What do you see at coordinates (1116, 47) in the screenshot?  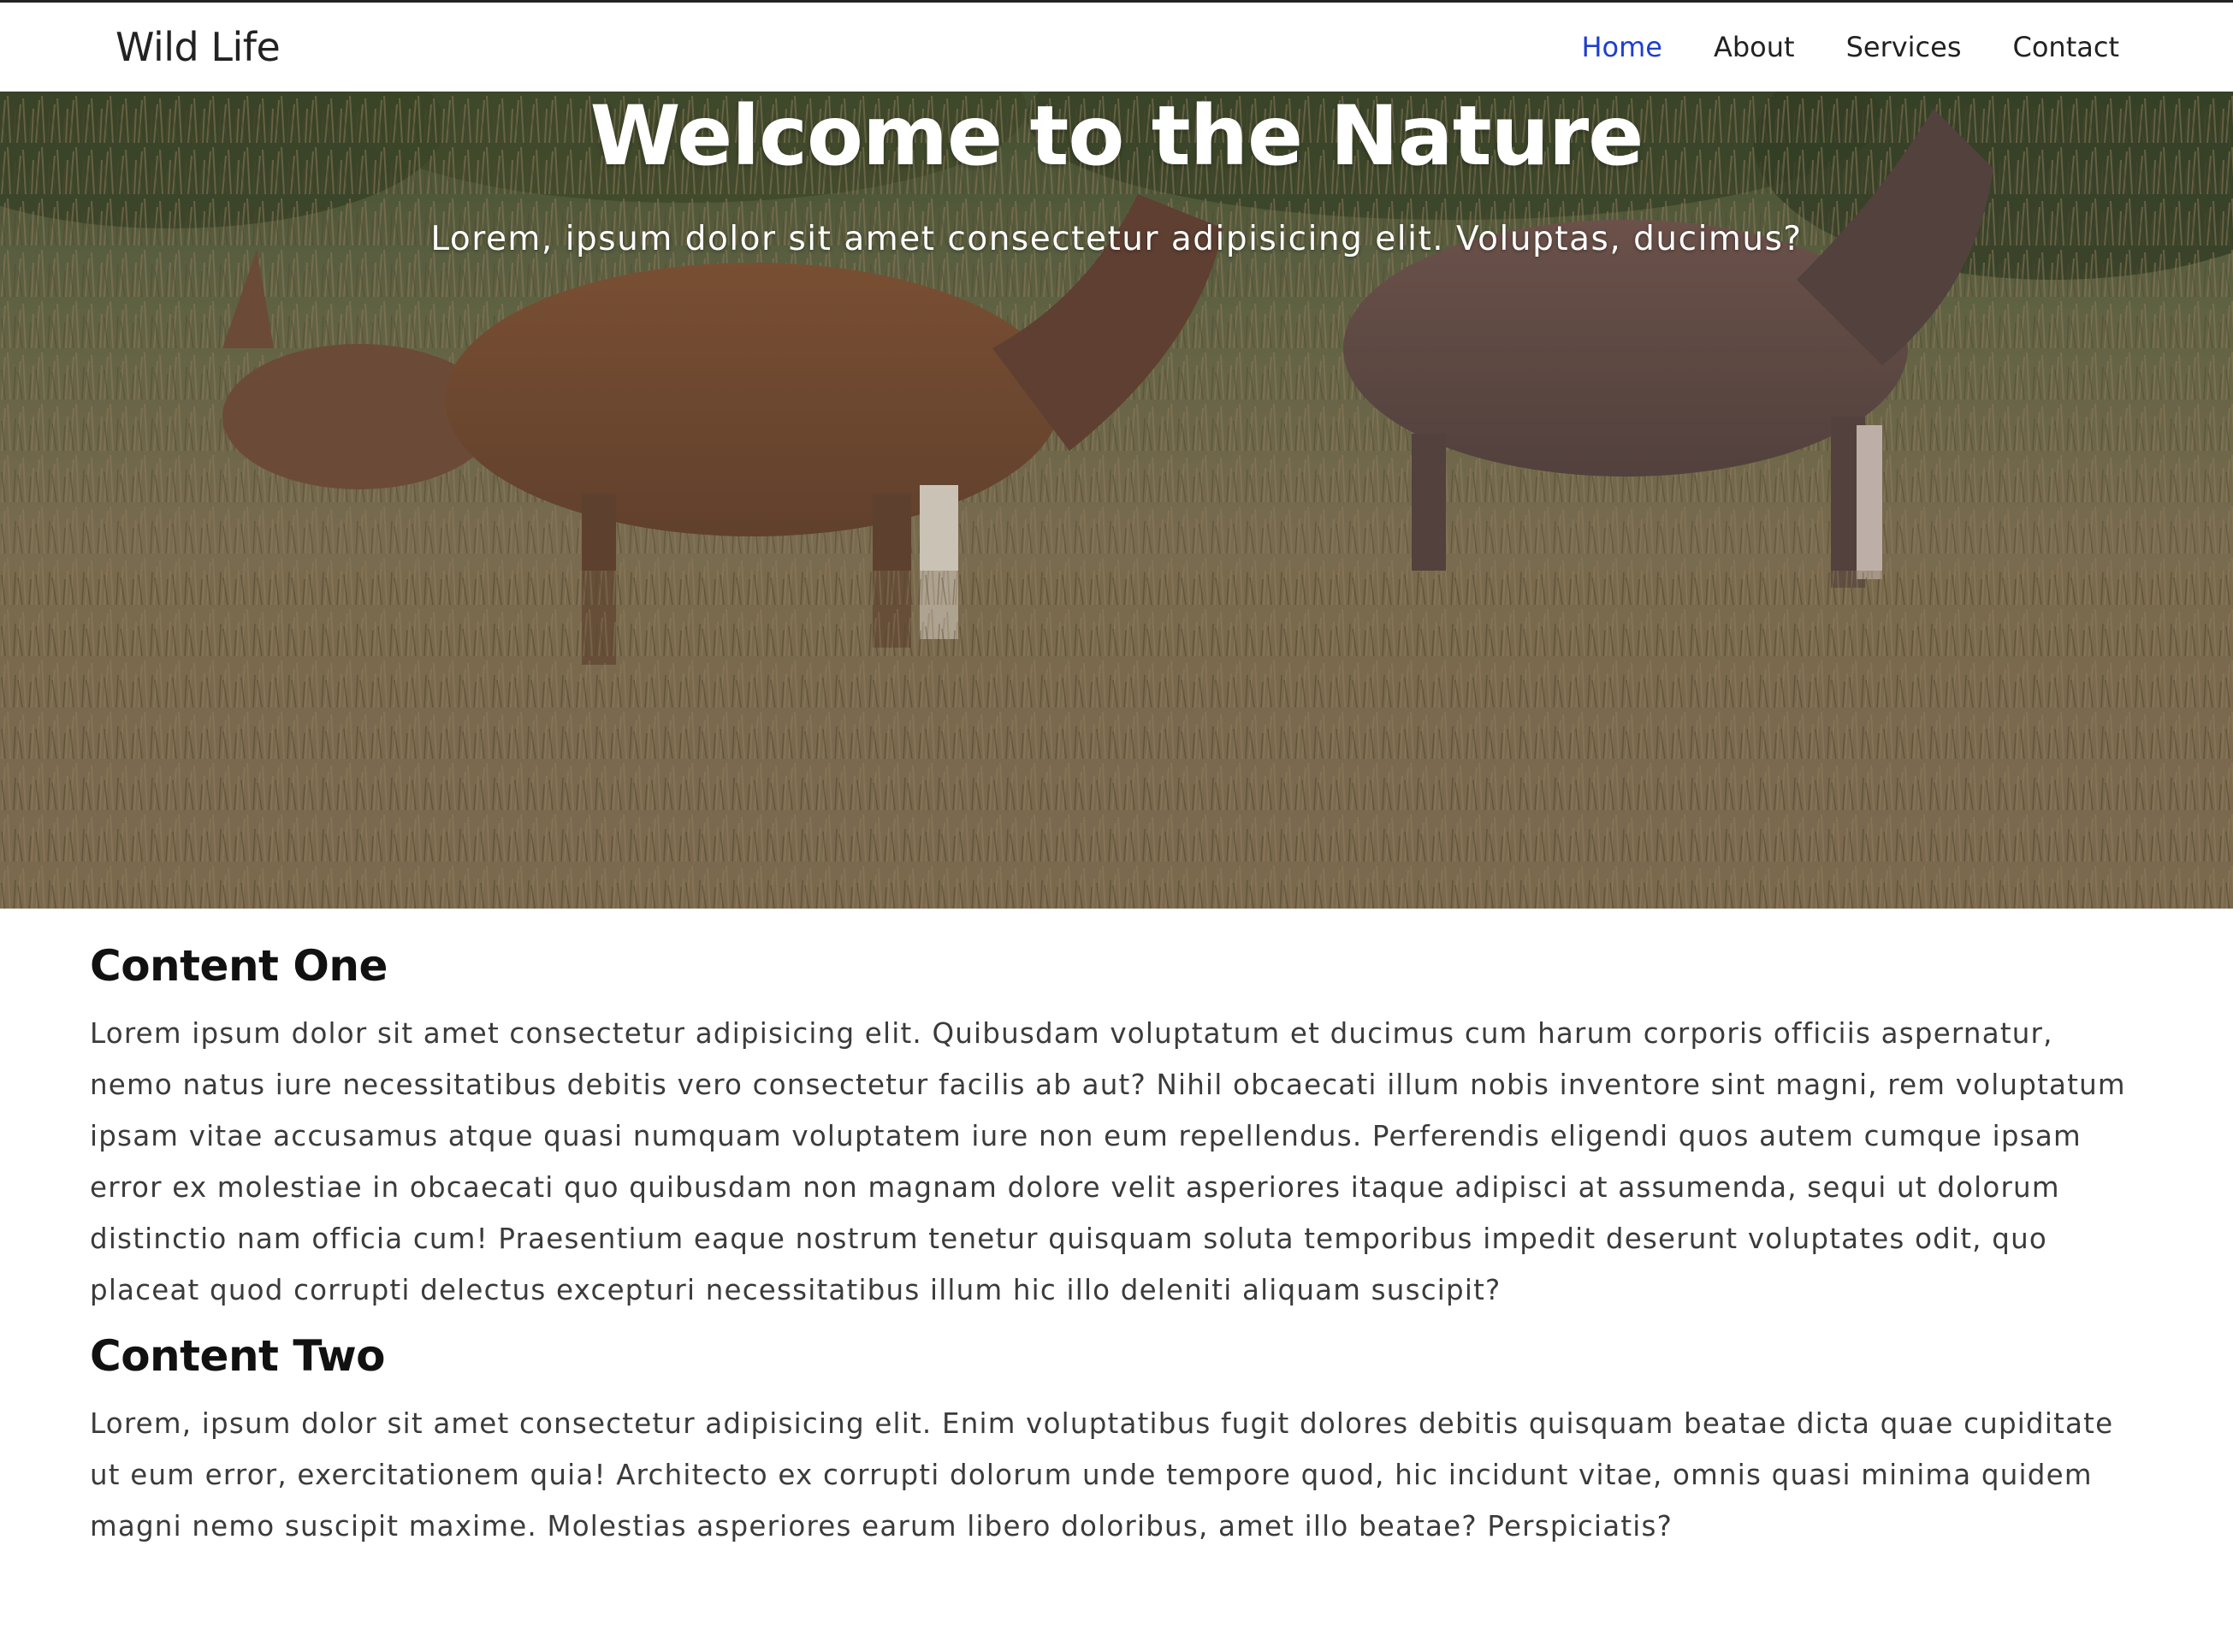 I see `navbar: Wild Life Home About Services Contact` at bounding box center [1116, 47].